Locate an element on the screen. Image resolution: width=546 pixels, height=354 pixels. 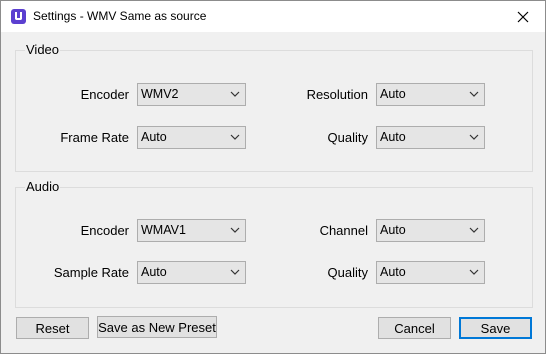
video-resolution-value: Auto is located at coordinates (393, 94).